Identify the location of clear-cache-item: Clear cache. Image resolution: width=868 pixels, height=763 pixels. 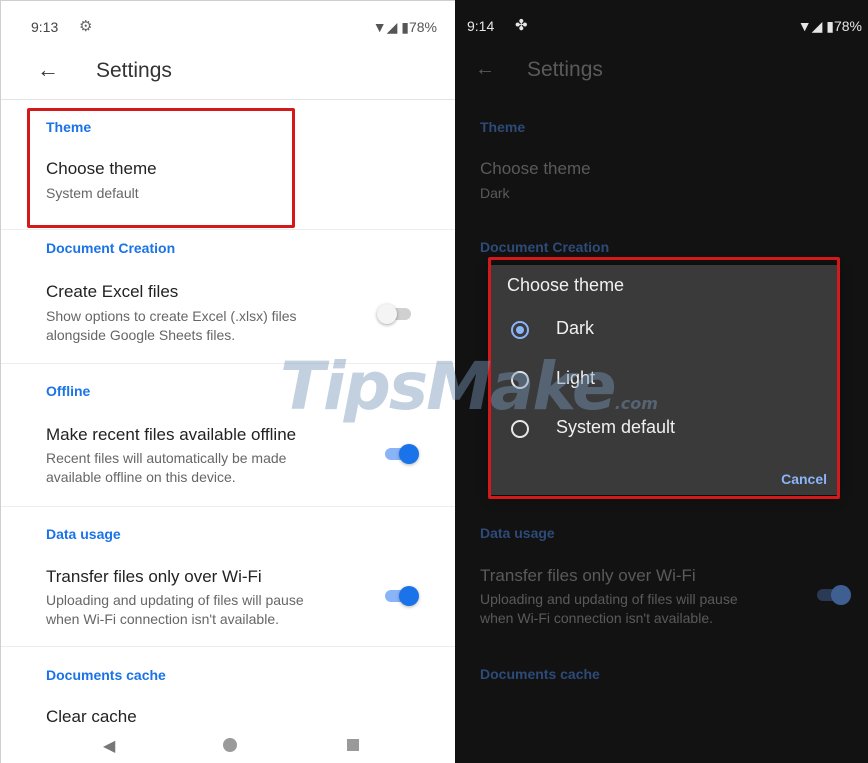
(91, 717).